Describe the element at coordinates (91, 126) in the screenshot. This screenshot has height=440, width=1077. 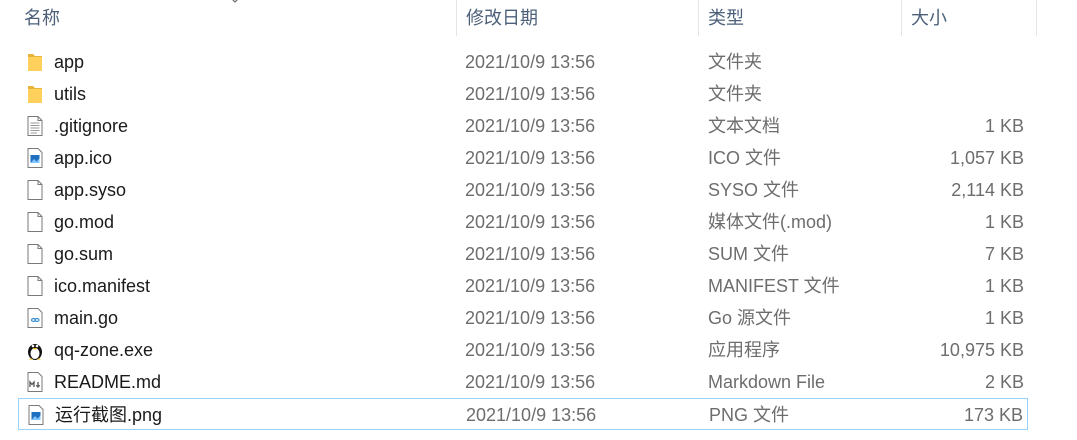
I see `file-name: .gitignore` at that location.